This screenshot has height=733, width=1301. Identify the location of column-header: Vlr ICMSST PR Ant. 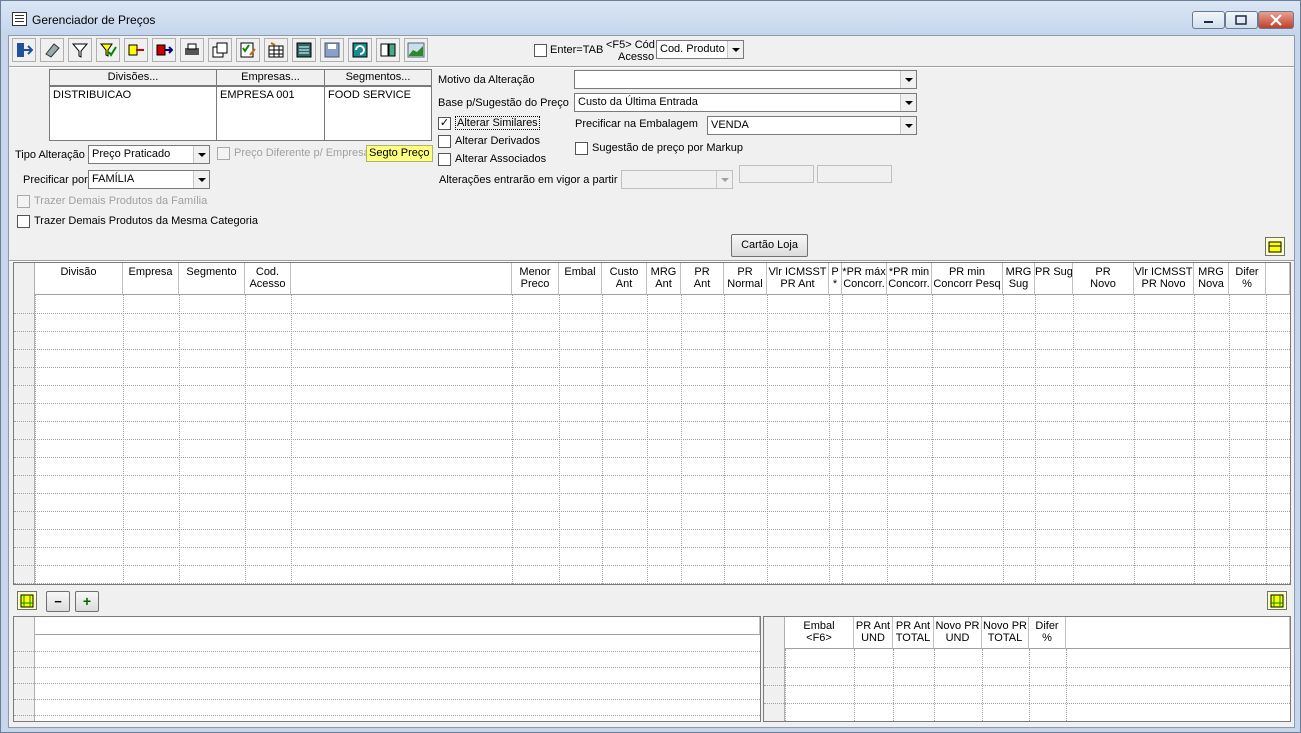
(798, 279).